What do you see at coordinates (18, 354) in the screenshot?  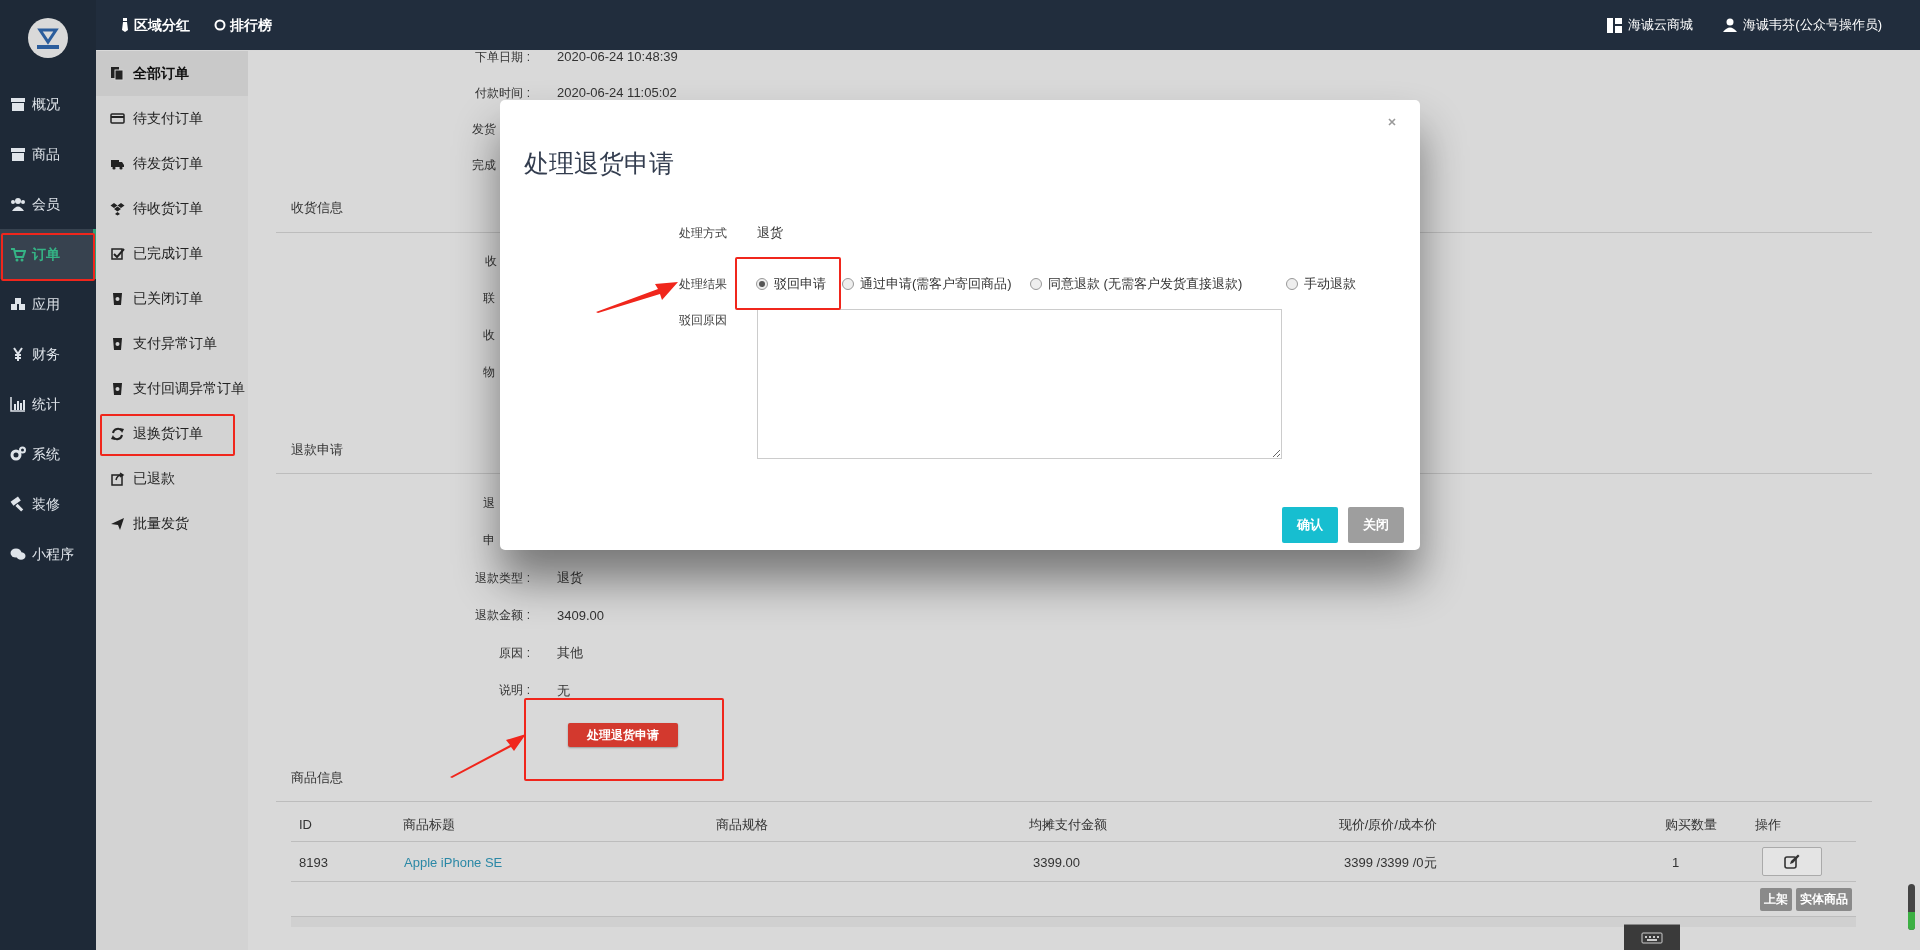 I see `yen-icon` at bounding box center [18, 354].